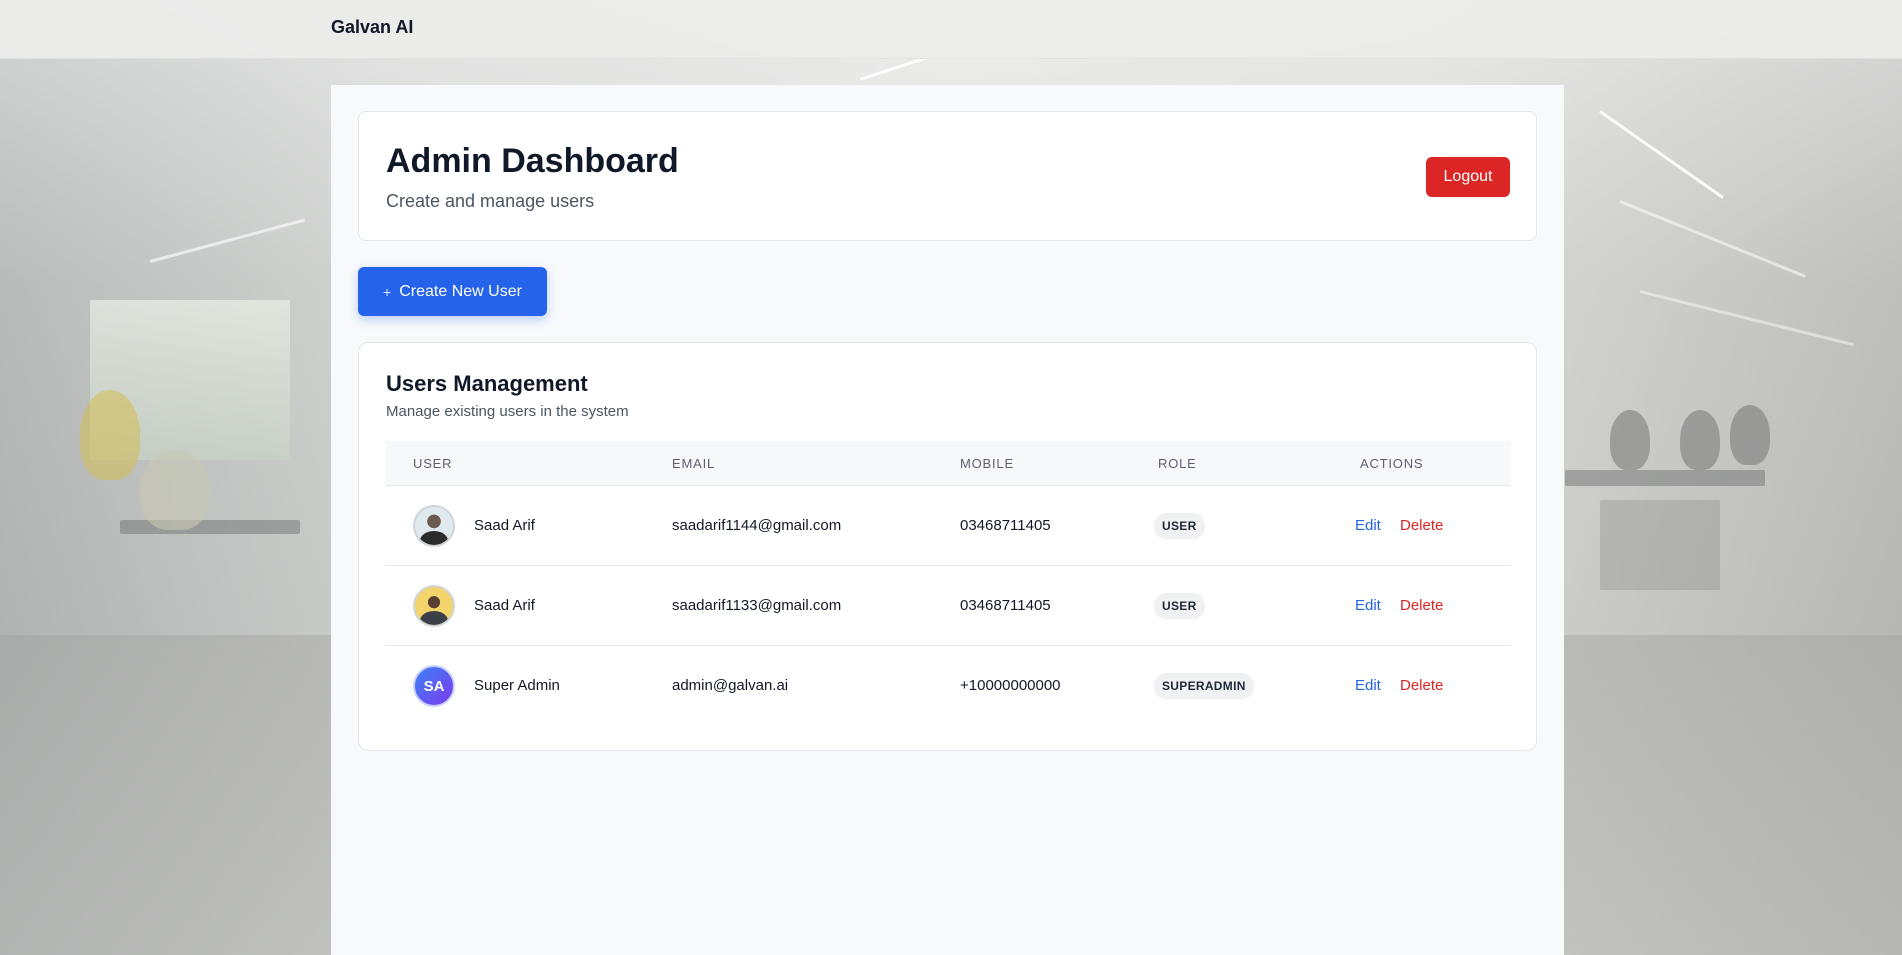 The image size is (1902, 955). I want to click on section-title: Users Management, so click(487, 383).